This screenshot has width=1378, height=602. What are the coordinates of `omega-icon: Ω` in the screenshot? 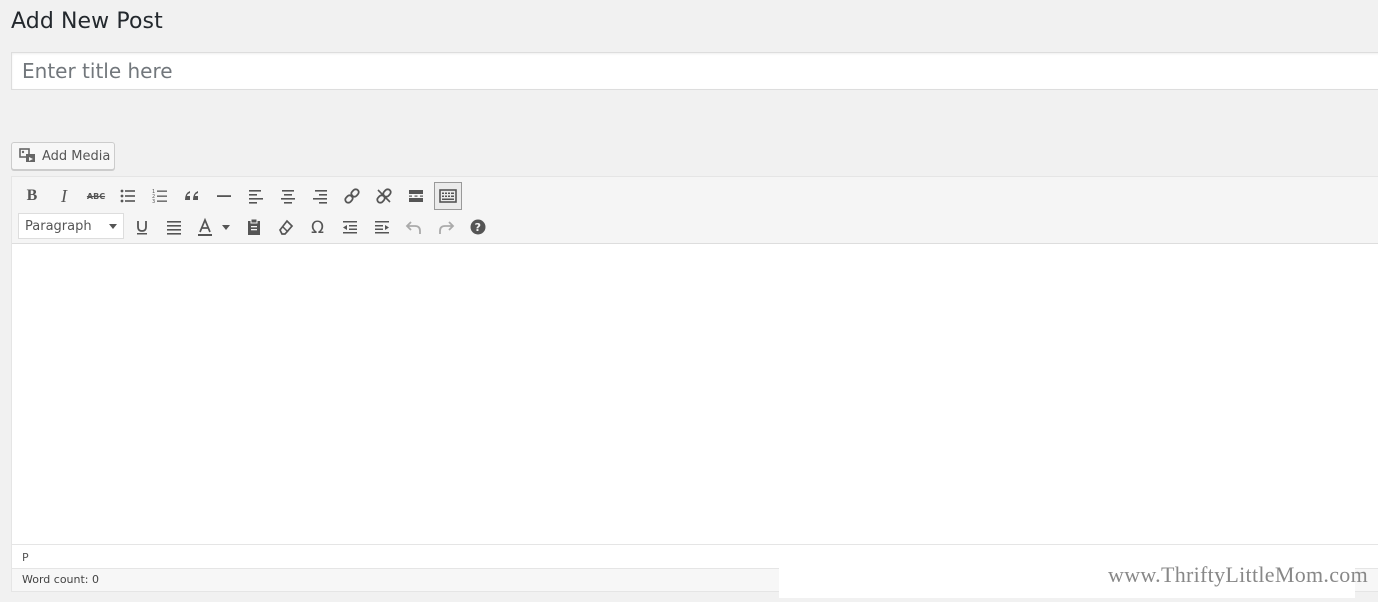 It's located at (317, 227).